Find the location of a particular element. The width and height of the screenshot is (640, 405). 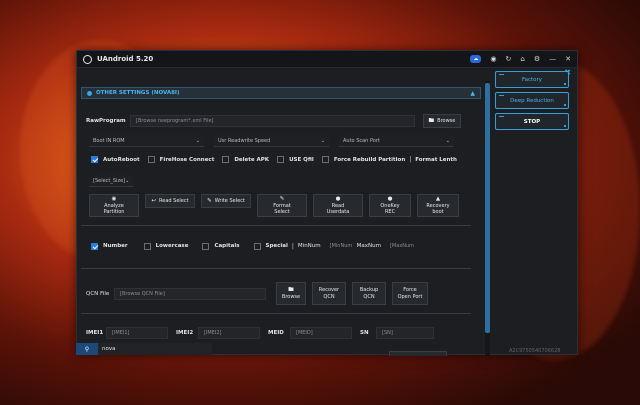

onekey-rec-button: ● OneKey REC is located at coordinates (390, 205).